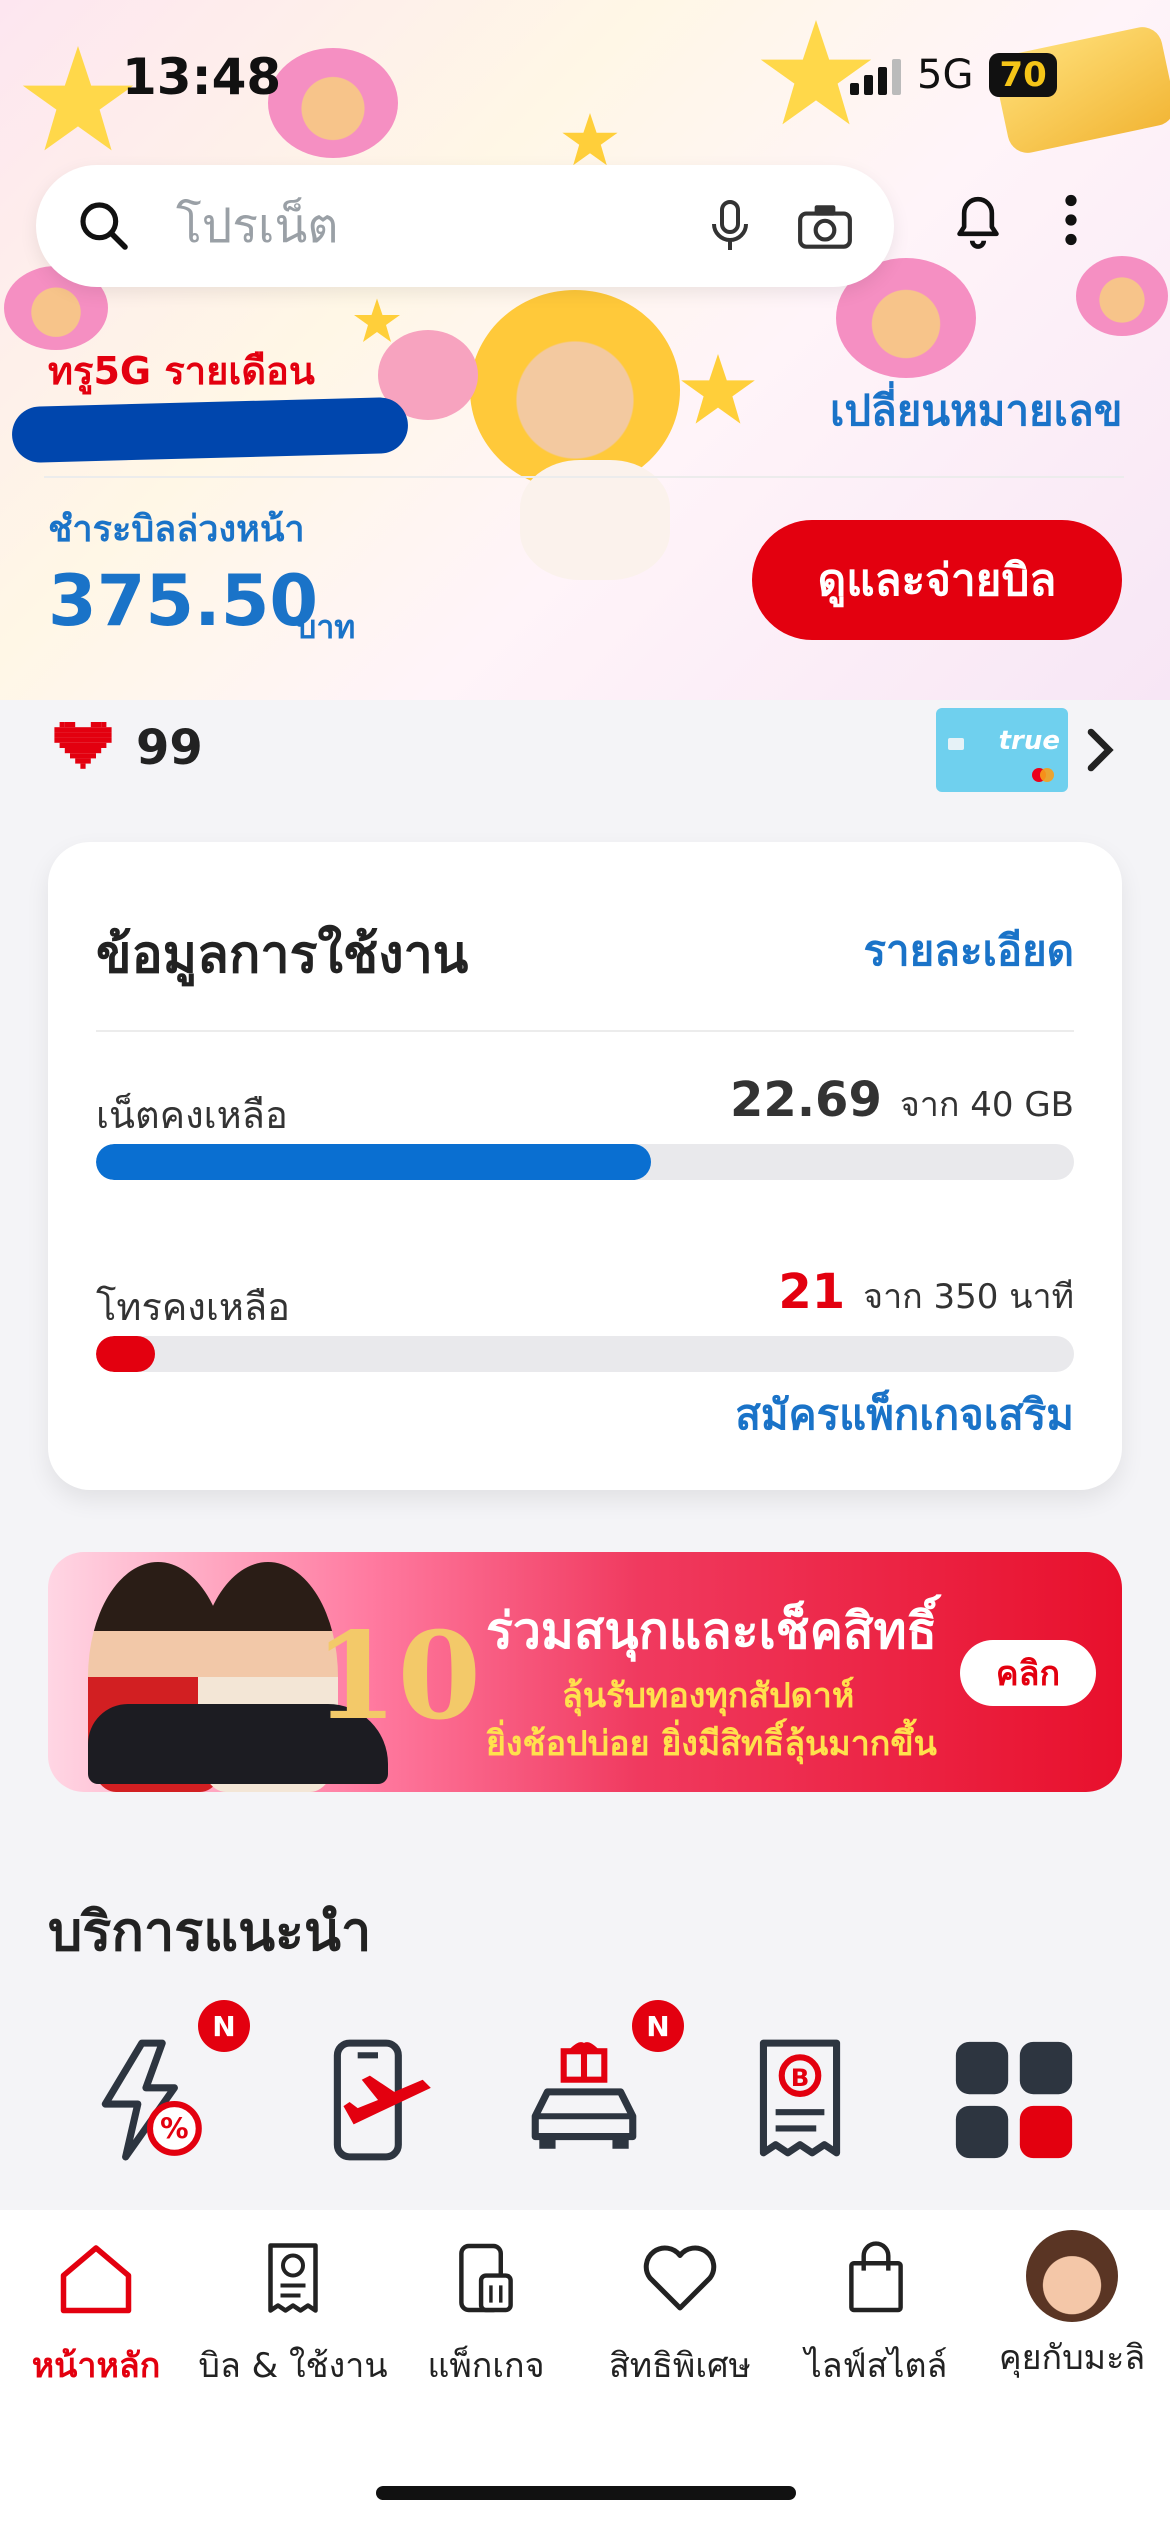 Image resolution: width=1170 pixels, height=2532 pixels. I want to click on search-bar: โปรเน็ต, so click(465, 226).